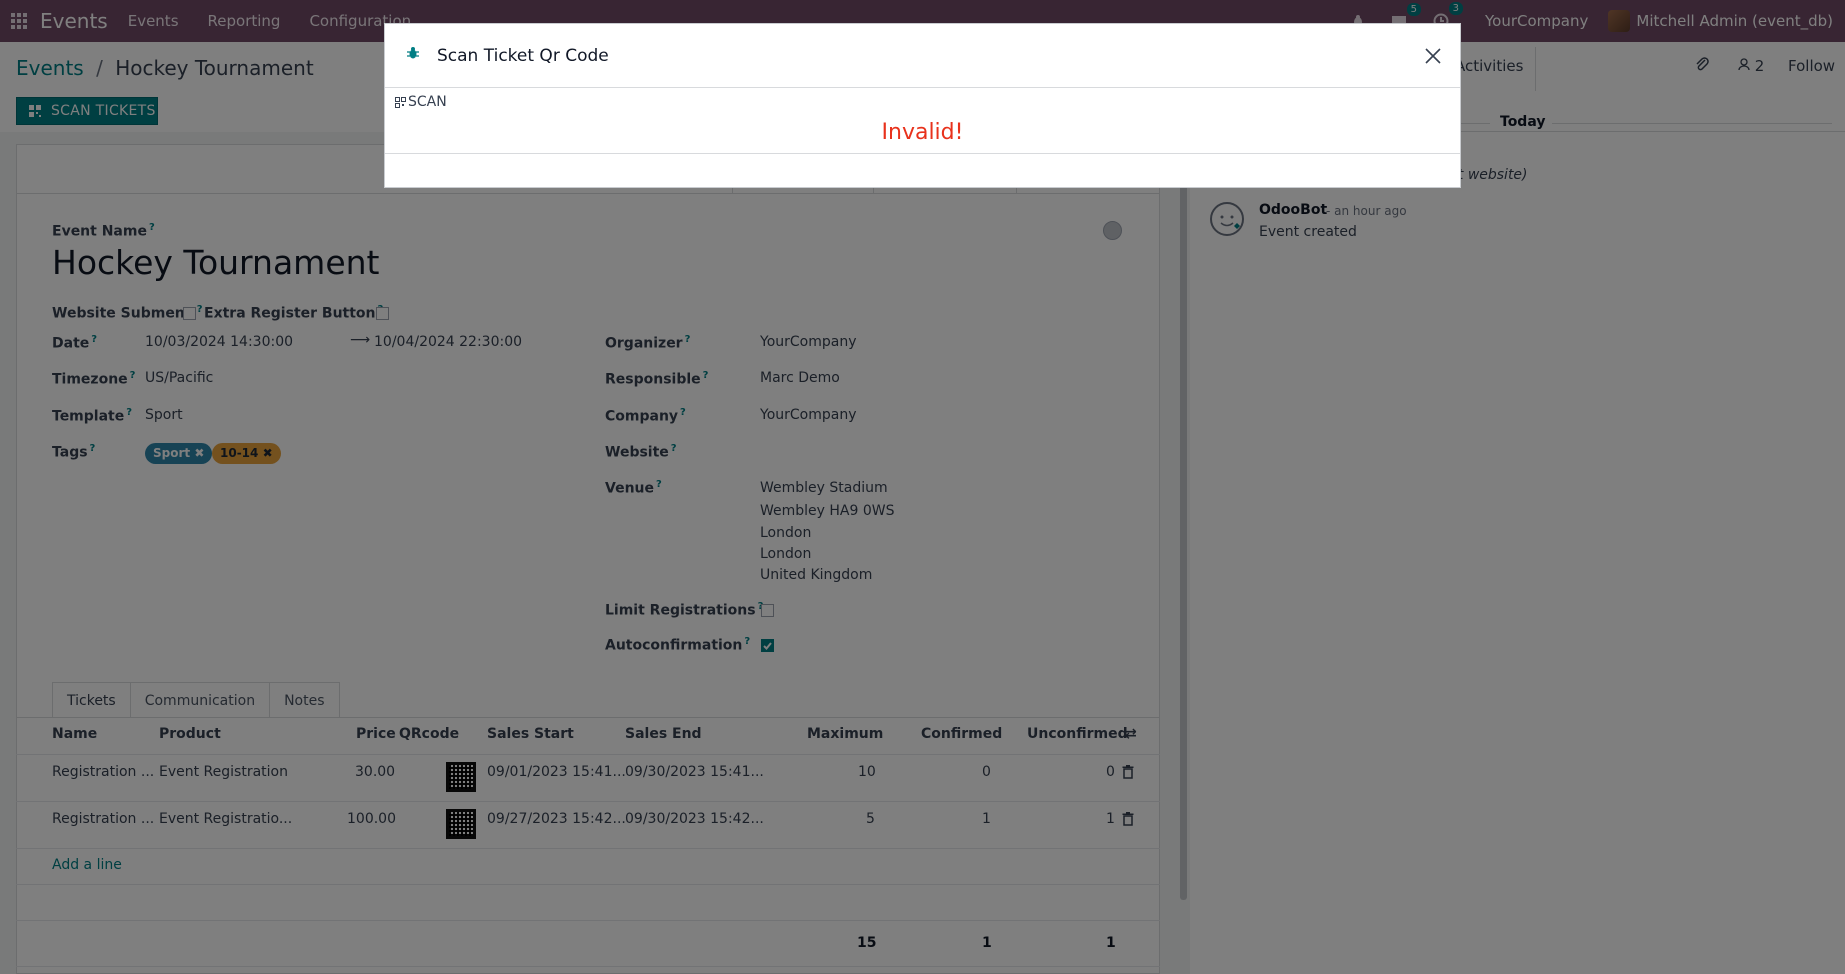 The height and width of the screenshot is (974, 1845). What do you see at coordinates (523, 56) in the screenshot?
I see `dialog-title: Scan Ticket Qr Code` at bounding box center [523, 56].